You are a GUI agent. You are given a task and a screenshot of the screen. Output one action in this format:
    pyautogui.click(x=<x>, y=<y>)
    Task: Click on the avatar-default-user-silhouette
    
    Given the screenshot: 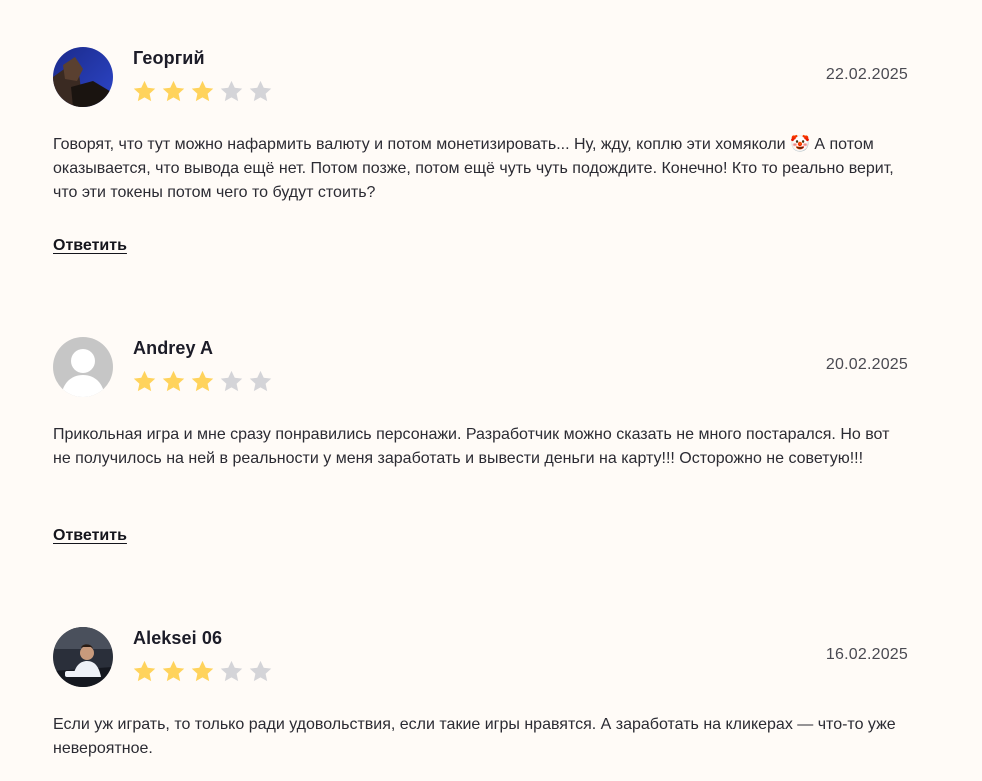 What is the action you would take?
    pyautogui.click(x=83, y=367)
    